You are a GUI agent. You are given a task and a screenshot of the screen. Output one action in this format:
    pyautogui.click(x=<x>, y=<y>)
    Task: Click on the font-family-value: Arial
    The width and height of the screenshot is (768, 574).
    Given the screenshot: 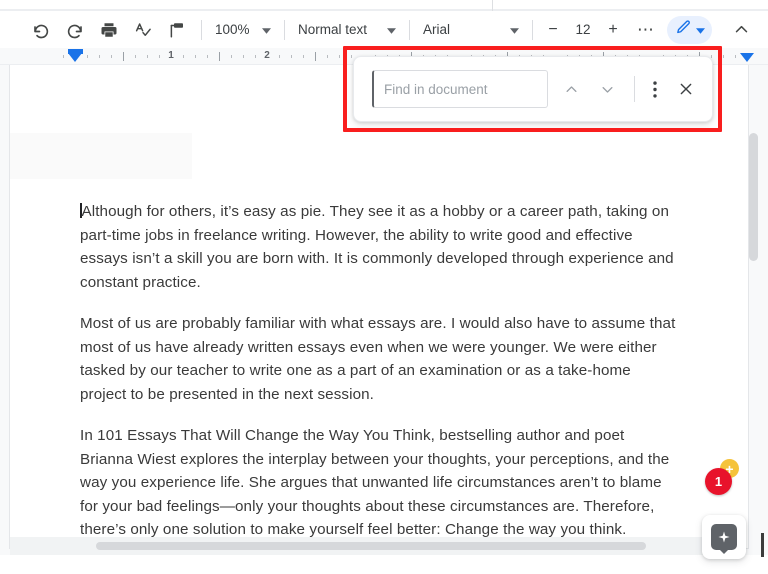 What is the action you would take?
    pyautogui.click(x=437, y=29)
    